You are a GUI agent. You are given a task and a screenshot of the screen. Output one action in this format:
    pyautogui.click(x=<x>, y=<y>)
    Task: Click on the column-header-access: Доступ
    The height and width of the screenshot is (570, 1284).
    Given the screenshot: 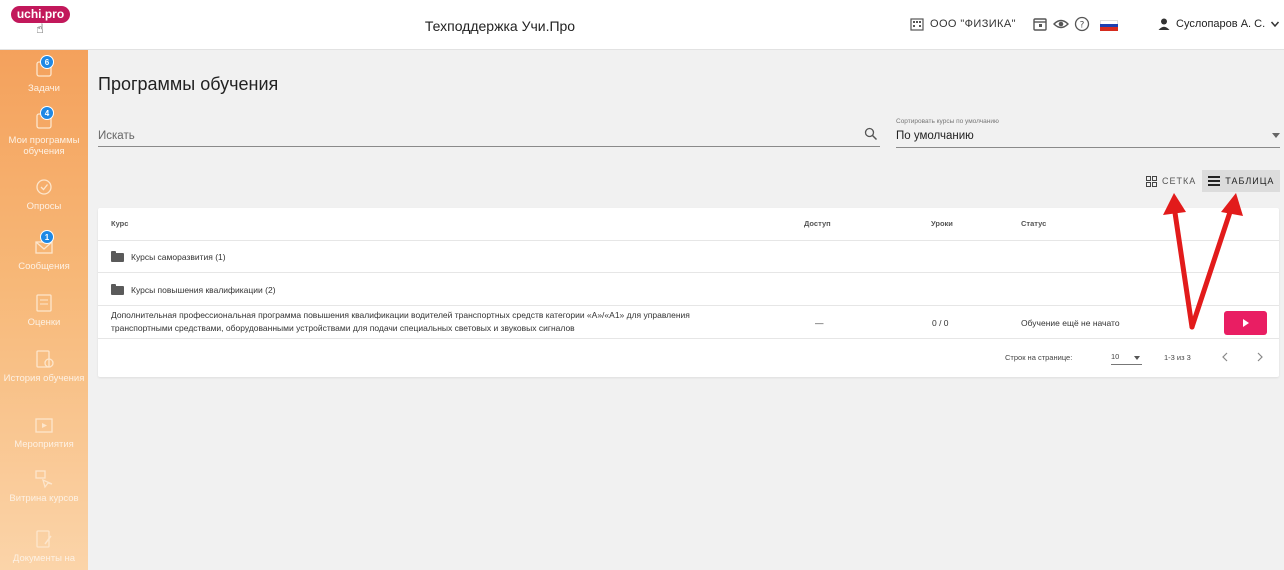 What is the action you would take?
    pyautogui.click(x=817, y=224)
    